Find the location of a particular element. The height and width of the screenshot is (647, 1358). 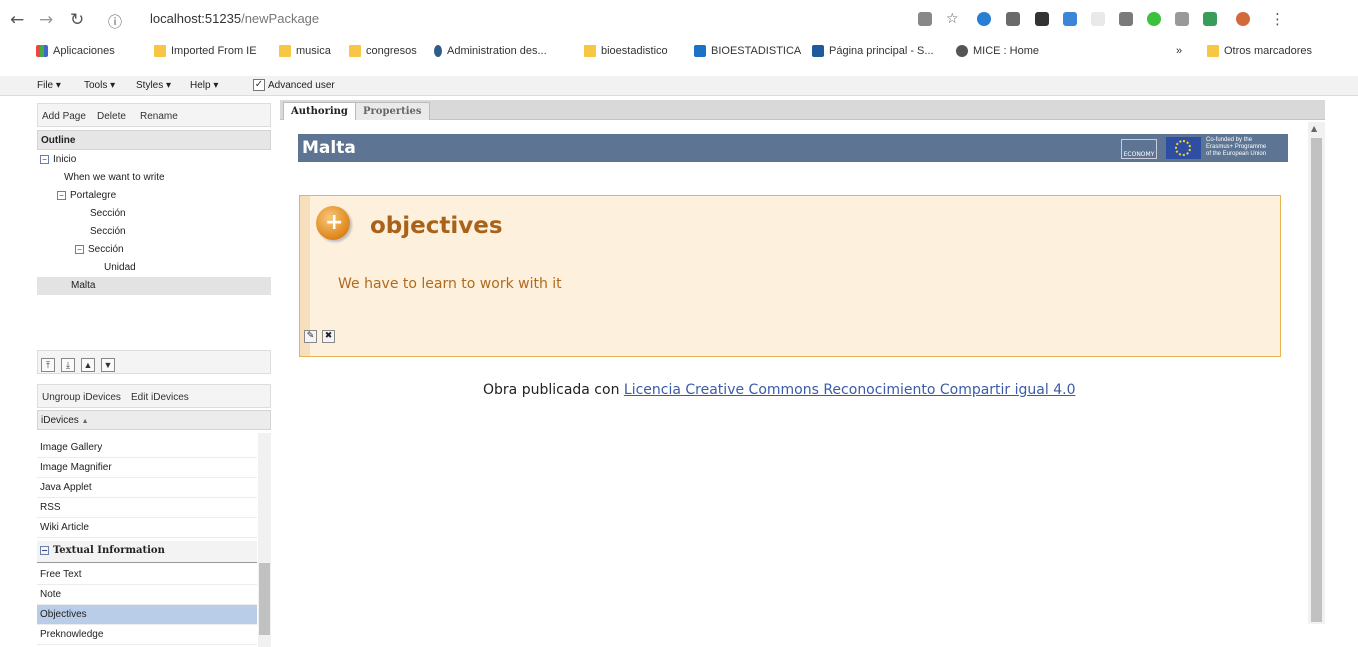

site-icon is located at coordinates (818, 51).